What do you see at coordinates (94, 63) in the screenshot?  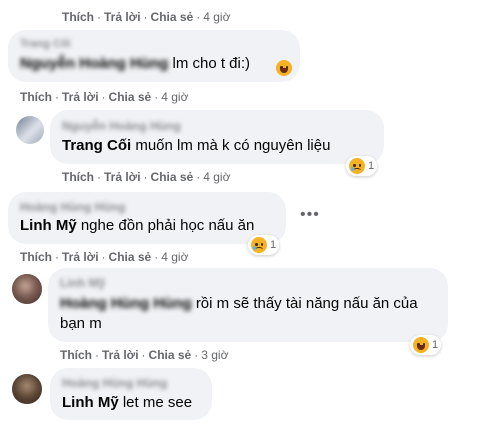 I see `mention-tag: Nguyễn Hoàng Hùng` at bounding box center [94, 63].